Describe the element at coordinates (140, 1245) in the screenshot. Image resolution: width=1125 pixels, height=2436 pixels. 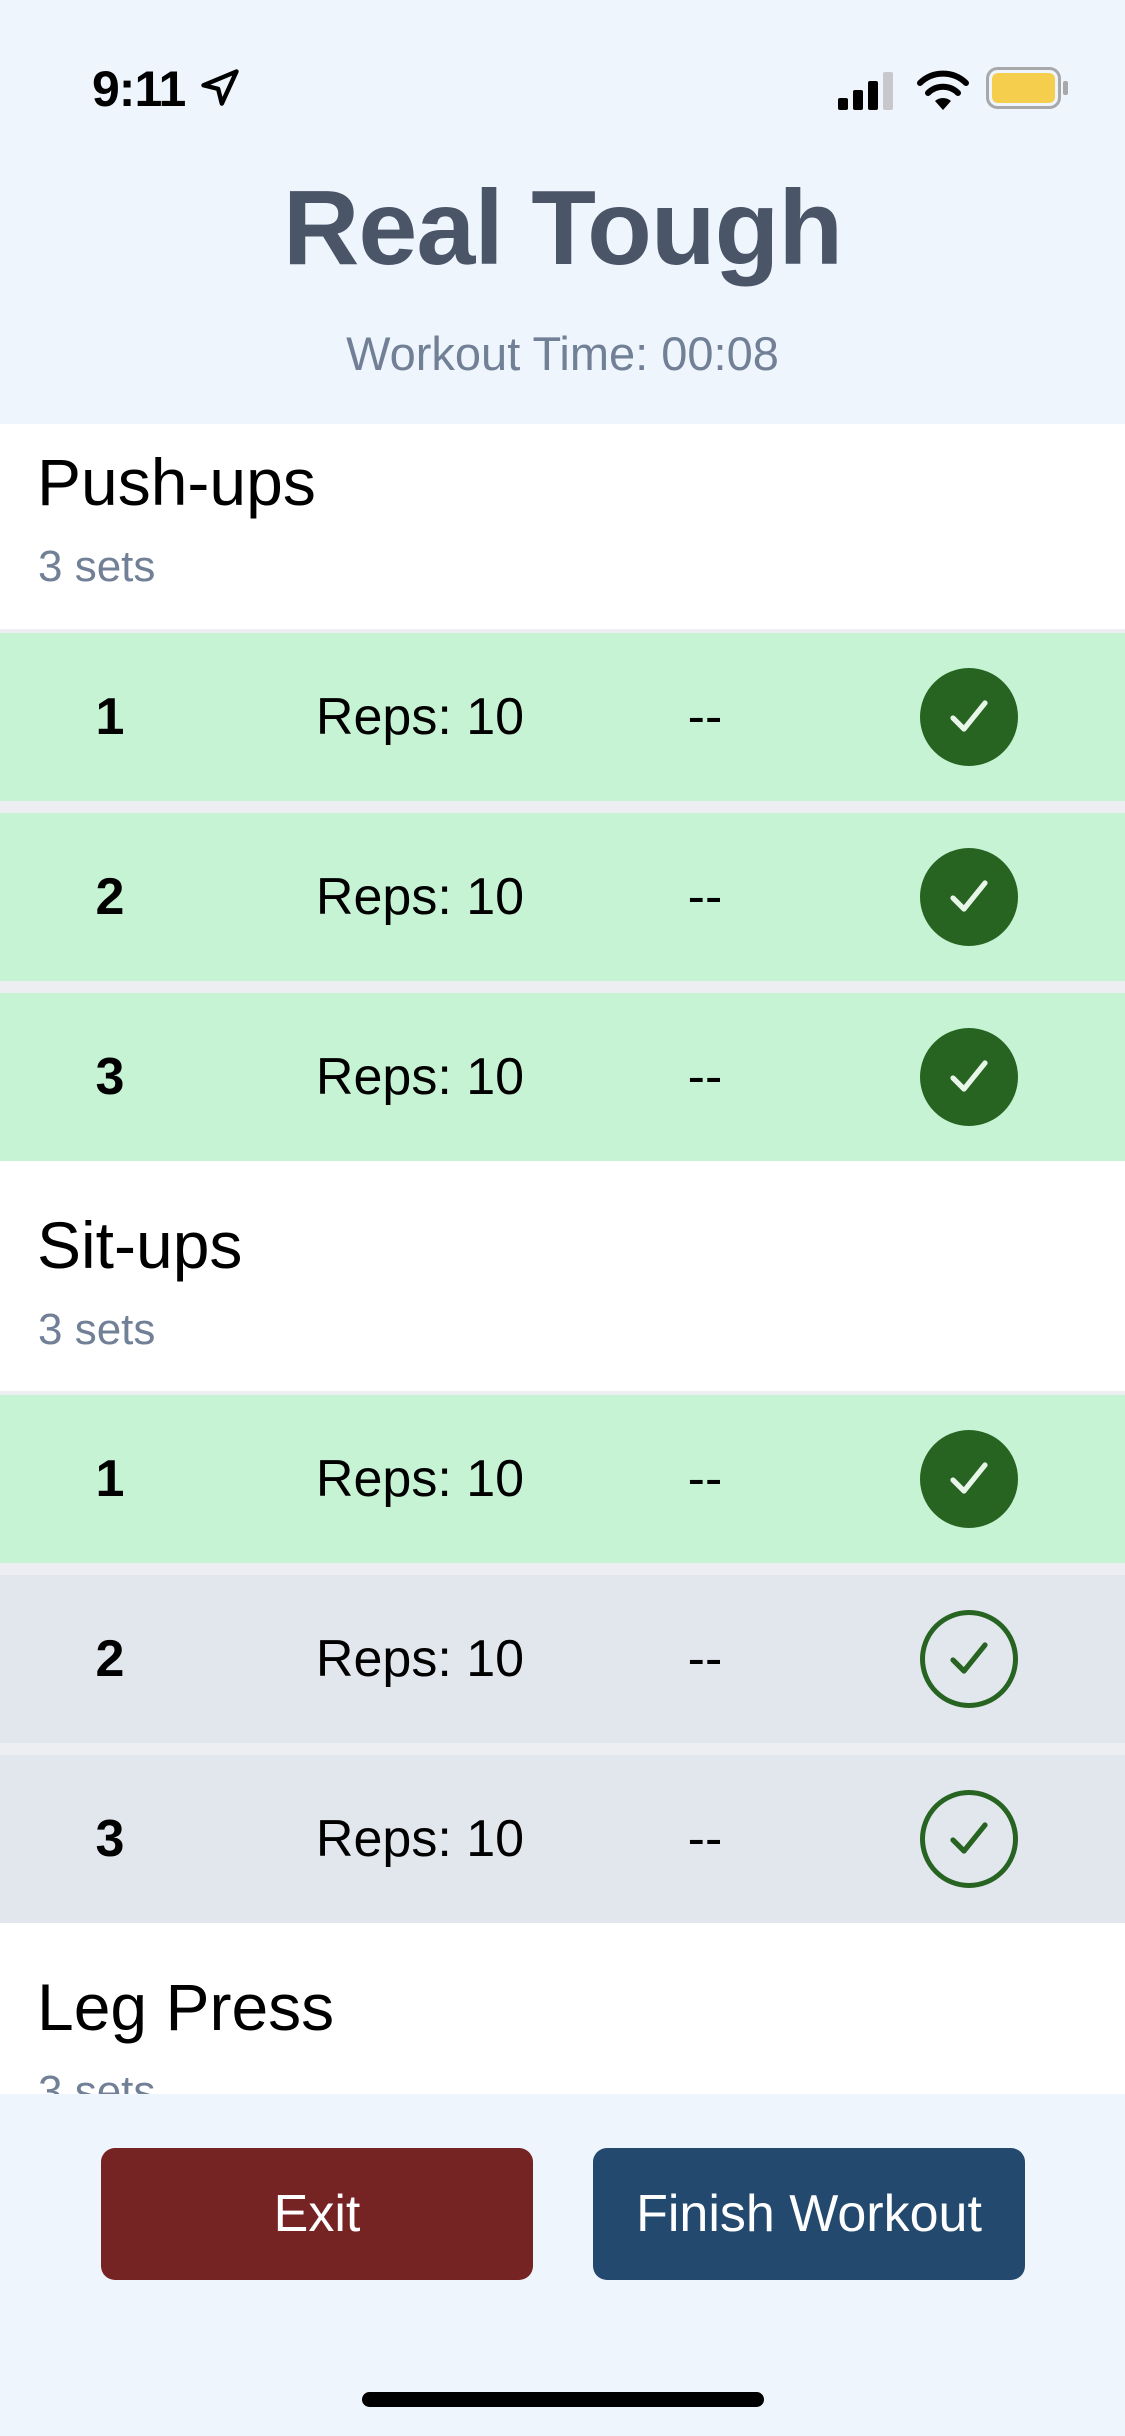
I see `exercise-name: Sit-ups` at that location.